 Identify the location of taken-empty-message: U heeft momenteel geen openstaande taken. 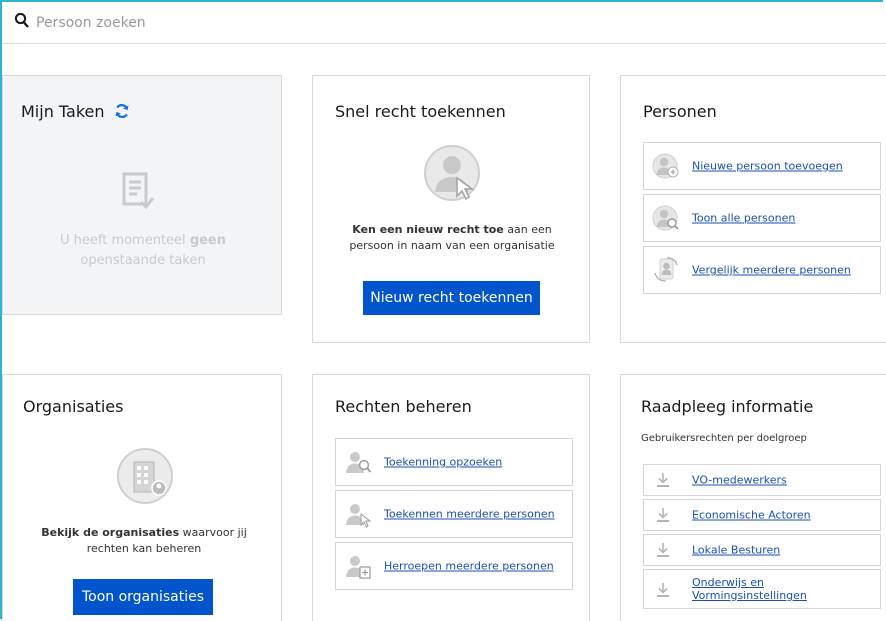
(143, 250).